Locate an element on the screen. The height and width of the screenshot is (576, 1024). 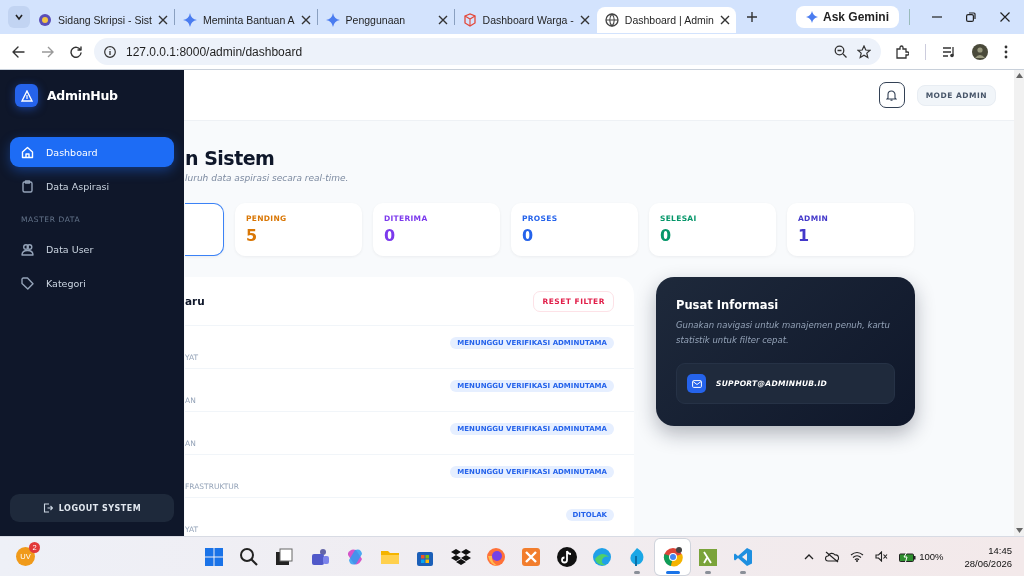
logout-icon is located at coordinates (47, 508).